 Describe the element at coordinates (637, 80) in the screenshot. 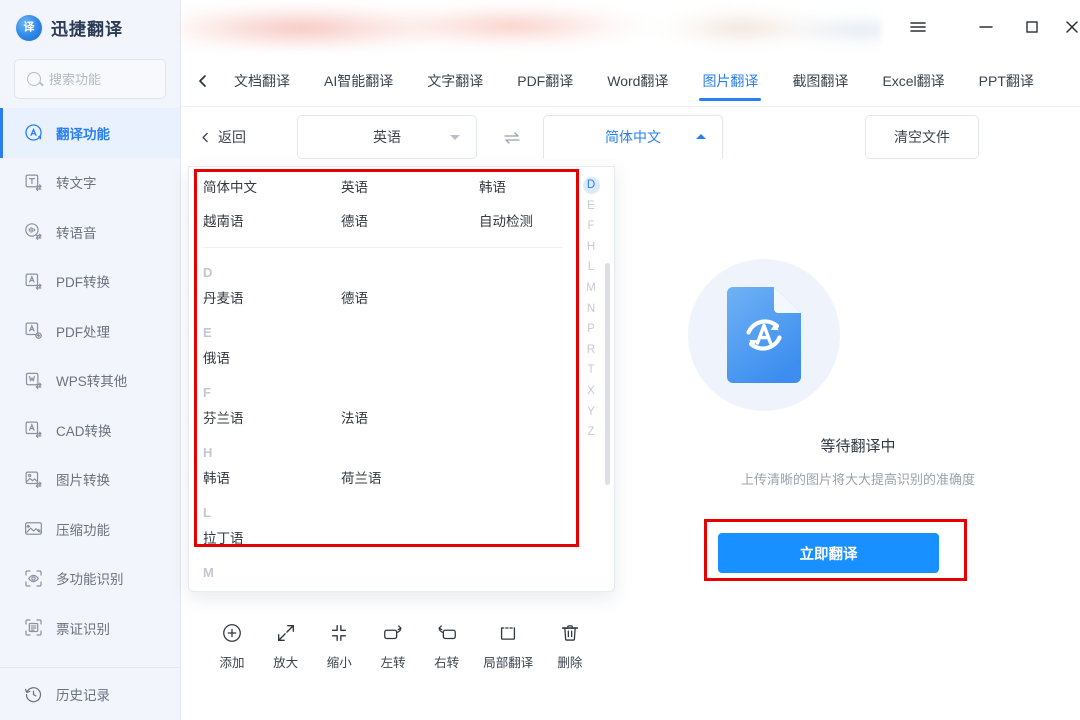

I see `tab-word-translate: Word翻译` at that location.